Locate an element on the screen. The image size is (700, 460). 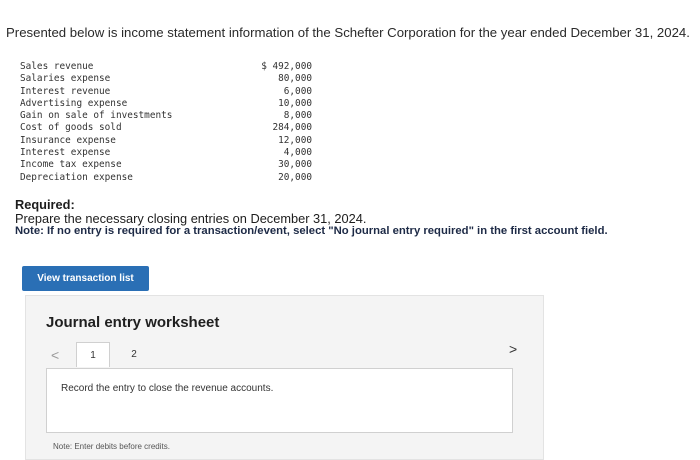
table-row: Gain on sale of investments 8,000 is located at coordinates (166, 116).